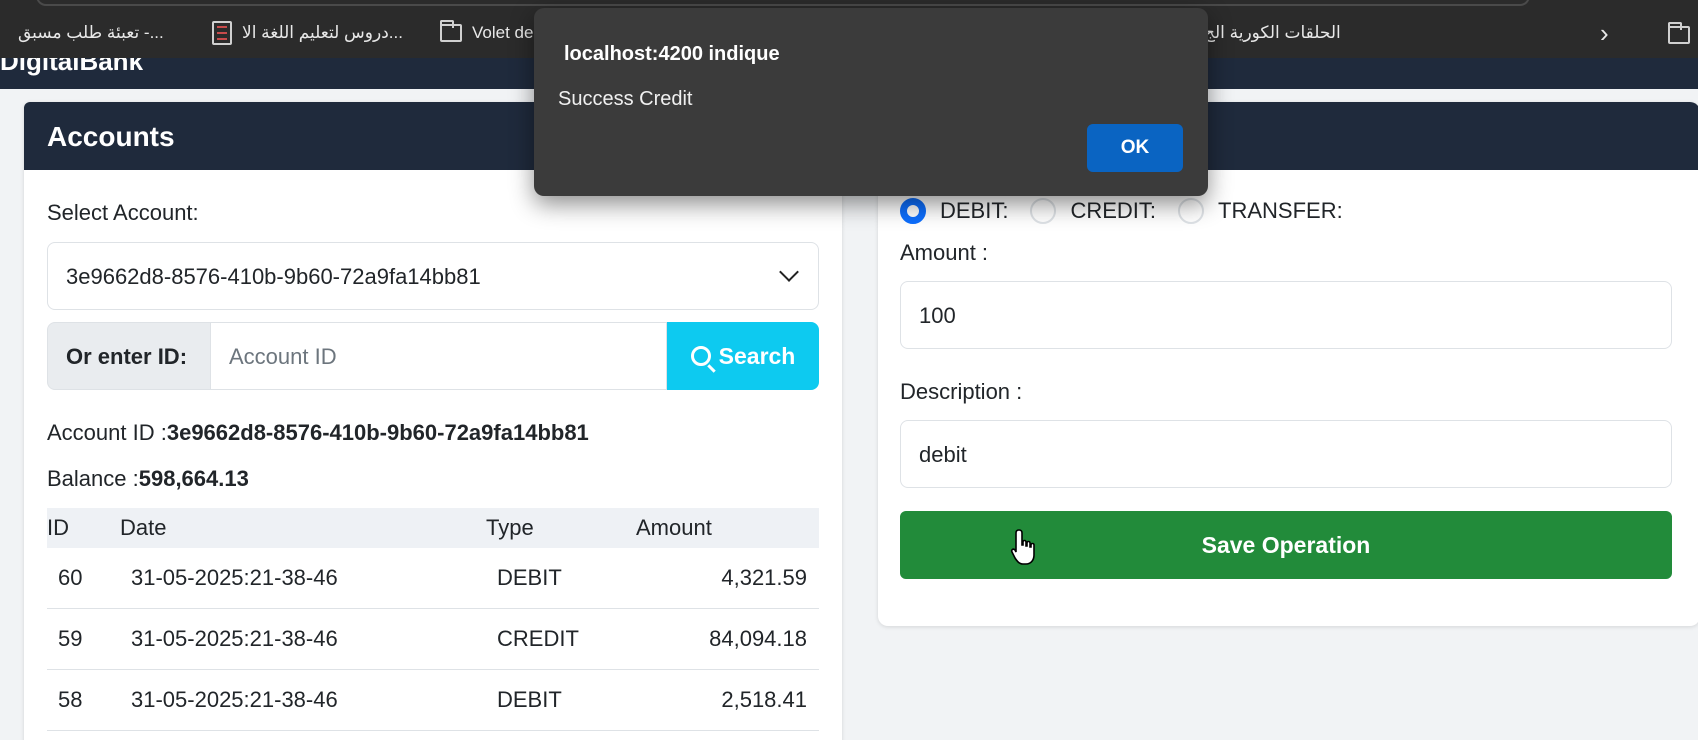 The image size is (1698, 740). Describe the element at coordinates (70, 699) in the screenshot. I see `cell-id: 58` at that location.